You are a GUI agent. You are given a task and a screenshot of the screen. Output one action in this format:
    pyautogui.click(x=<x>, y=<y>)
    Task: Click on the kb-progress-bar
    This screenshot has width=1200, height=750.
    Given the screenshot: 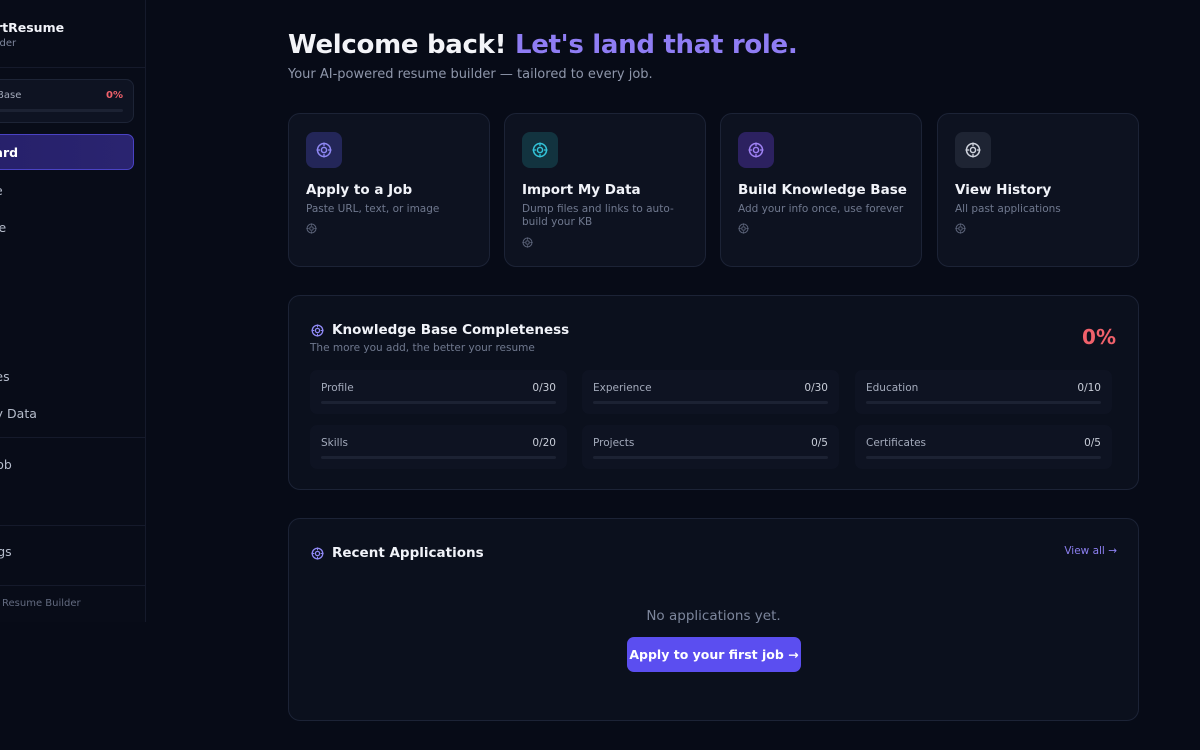 What is the action you would take?
    pyautogui.click(x=61, y=110)
    